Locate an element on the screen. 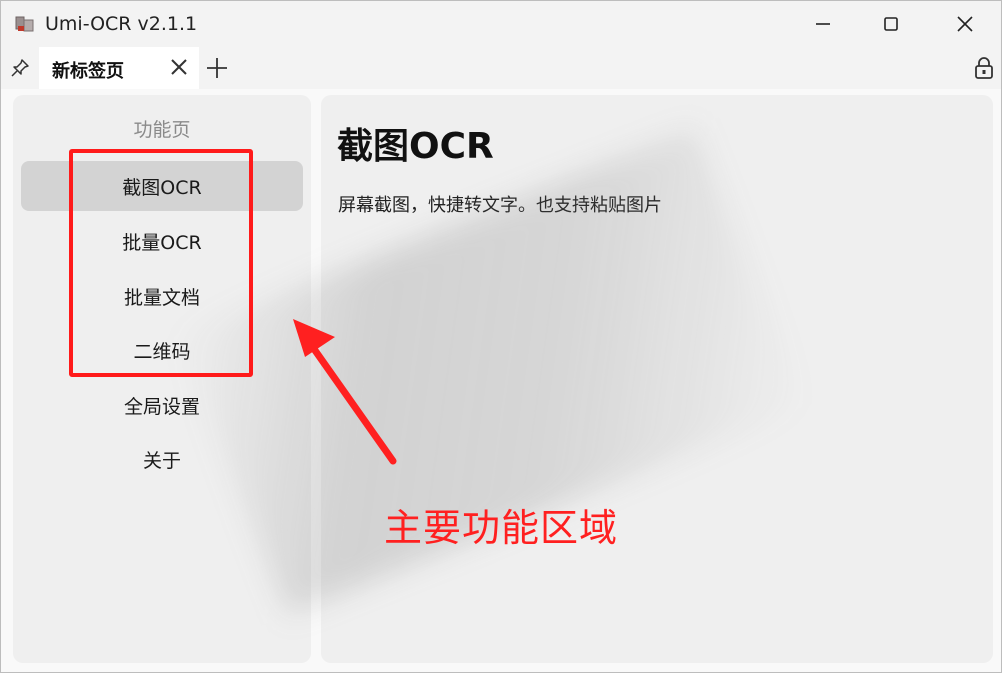  annotation-label: 主要功能区域 is located at coordinates (501, 528).